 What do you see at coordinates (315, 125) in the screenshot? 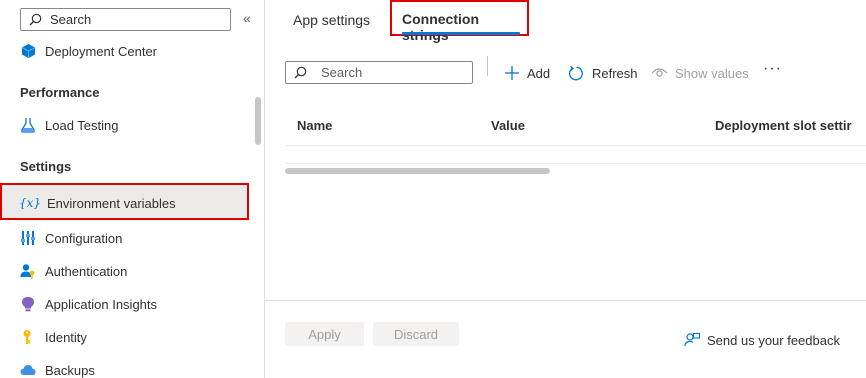
I see `column-header-name: Name` at bounding box center [315, 125].